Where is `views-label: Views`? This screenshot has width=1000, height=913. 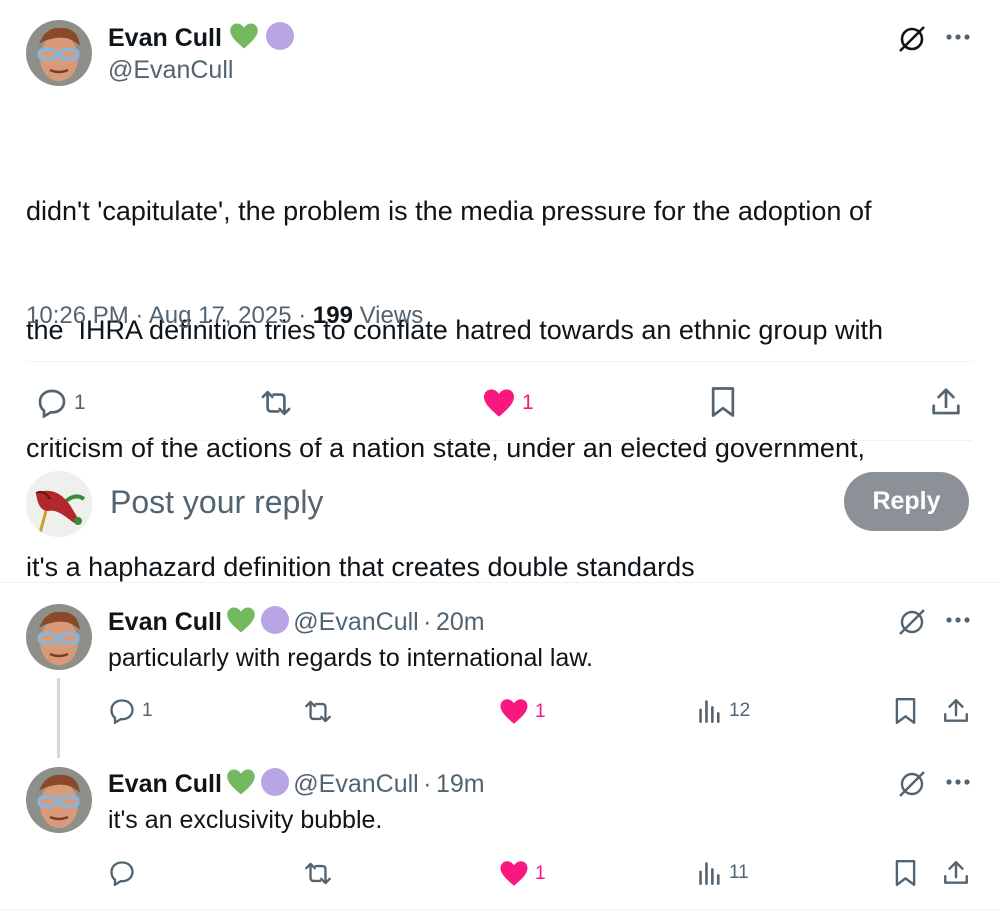 views-label: Views is located at coordinates (391, 315).